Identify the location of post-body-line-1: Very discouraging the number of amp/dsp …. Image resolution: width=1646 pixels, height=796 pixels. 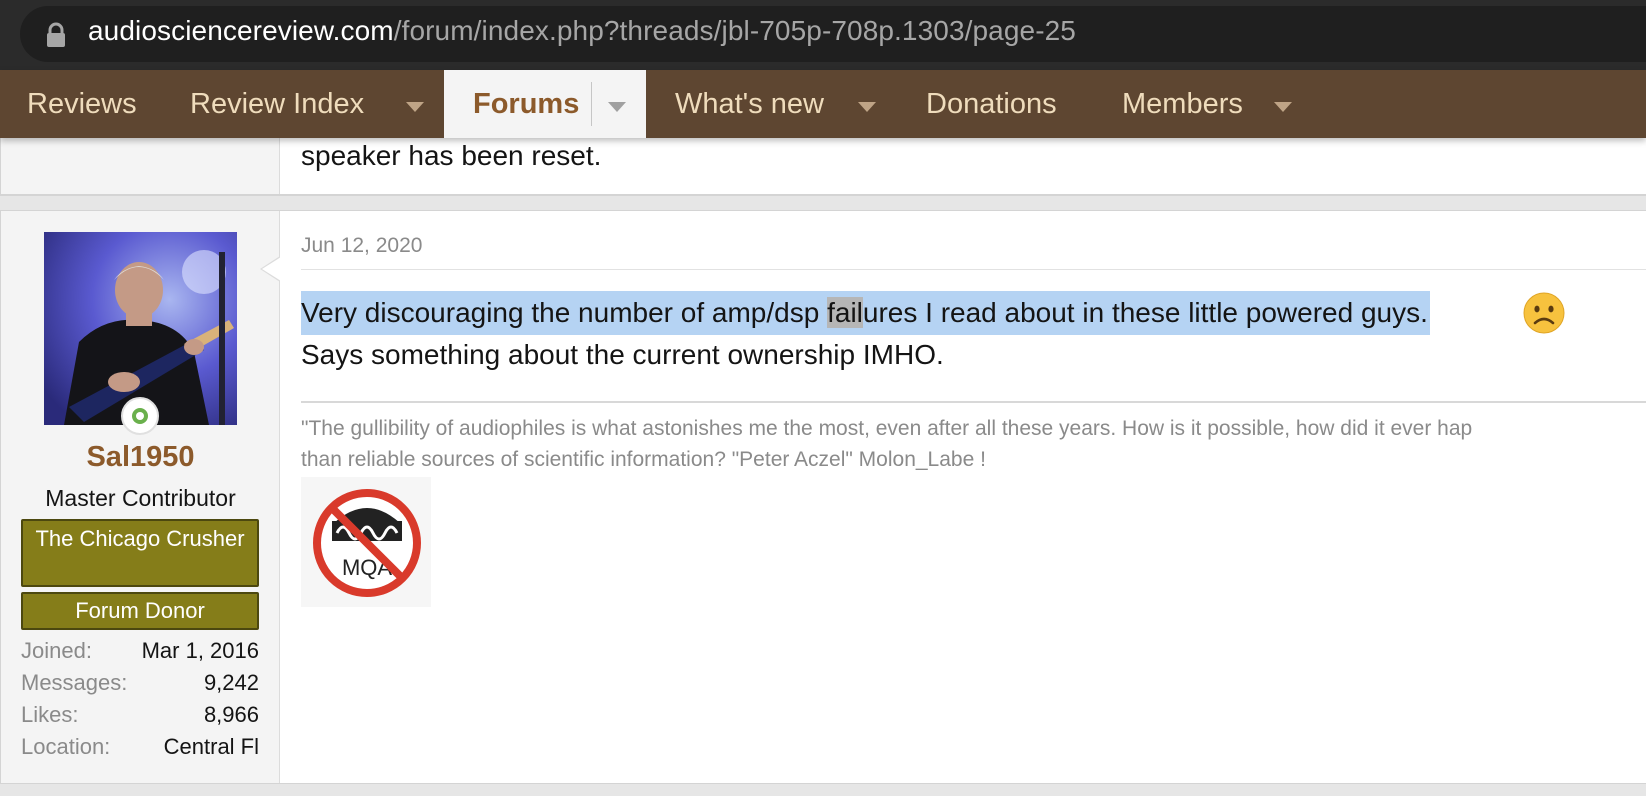
(933, 313).